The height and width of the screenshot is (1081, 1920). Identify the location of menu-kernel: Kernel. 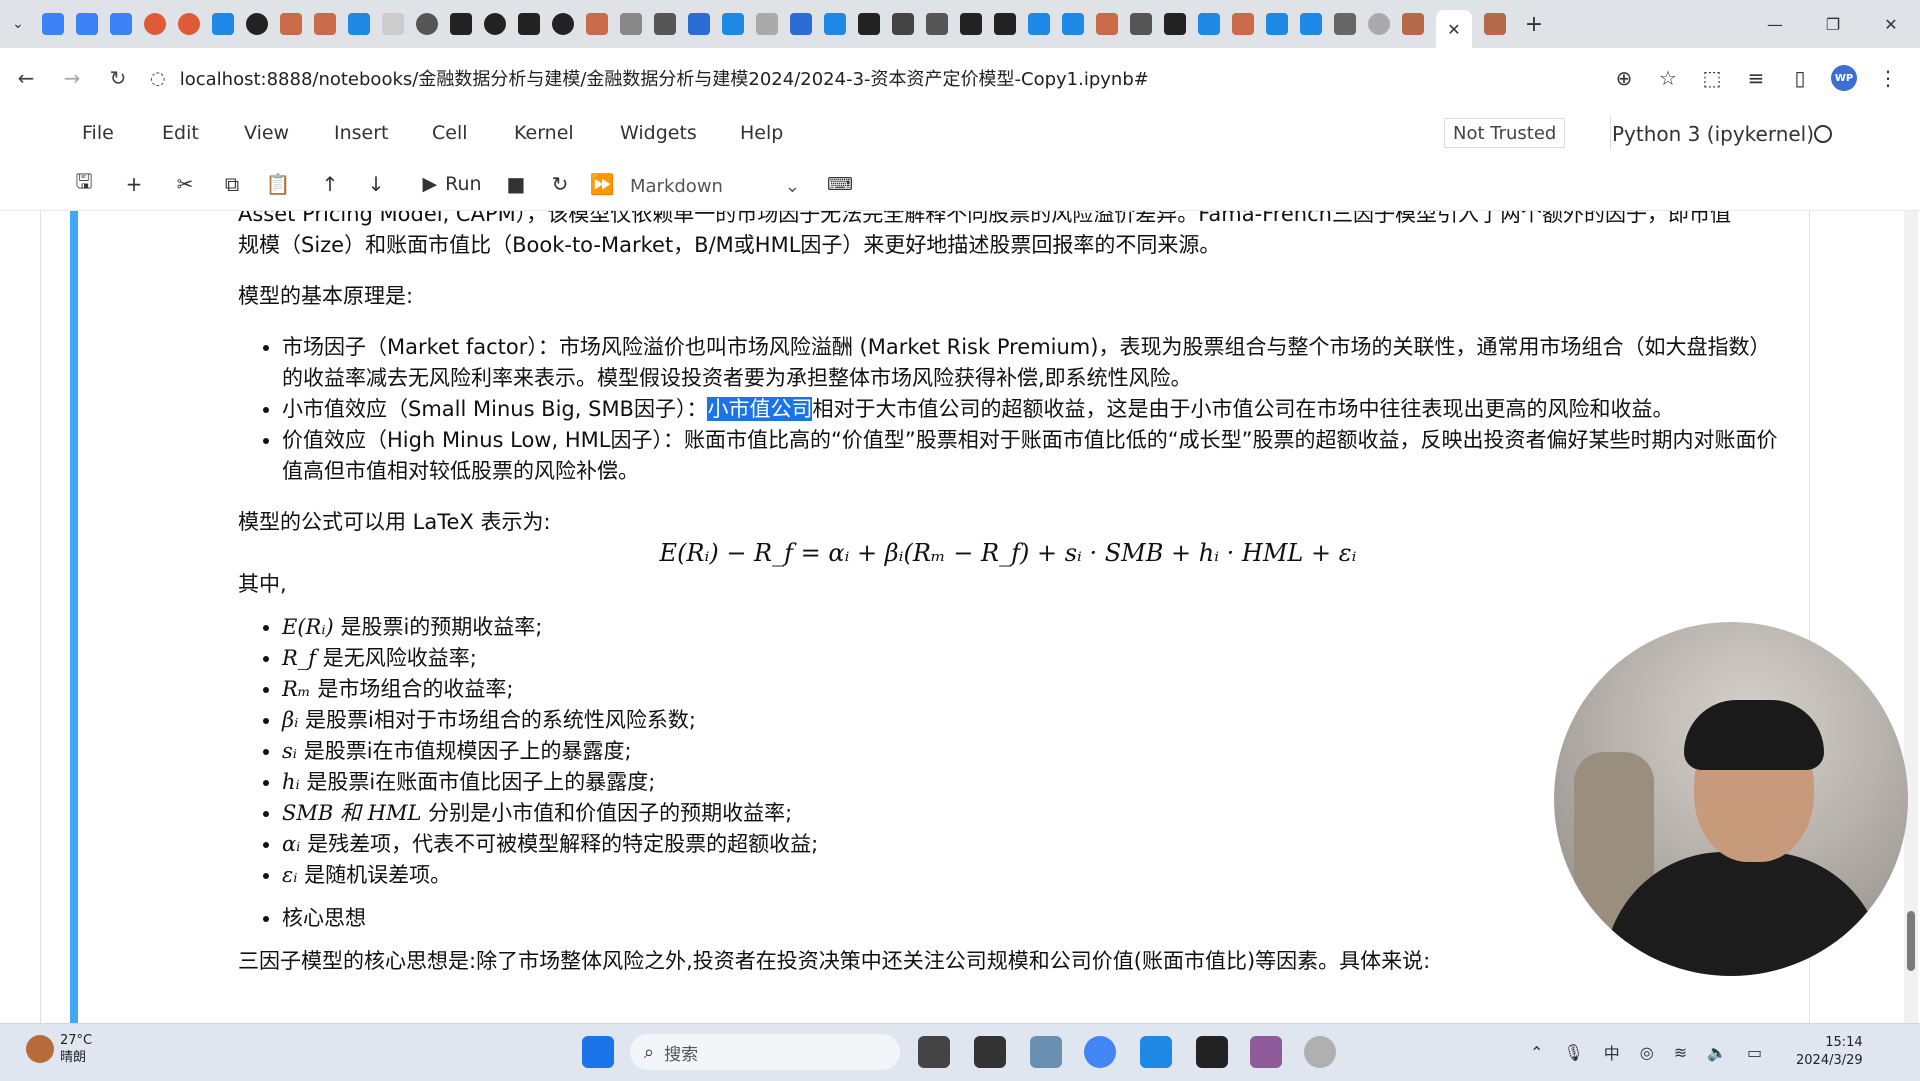
(544, 133).